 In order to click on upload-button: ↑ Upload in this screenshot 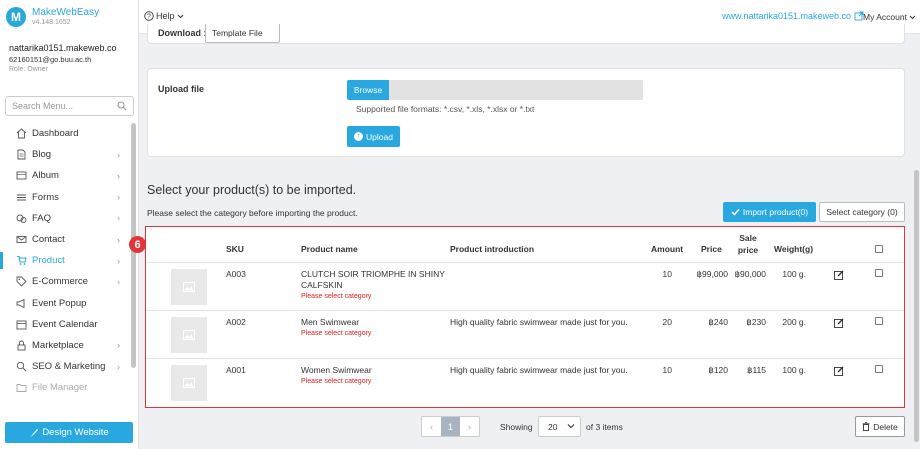, I will do `click(373, 136)`.